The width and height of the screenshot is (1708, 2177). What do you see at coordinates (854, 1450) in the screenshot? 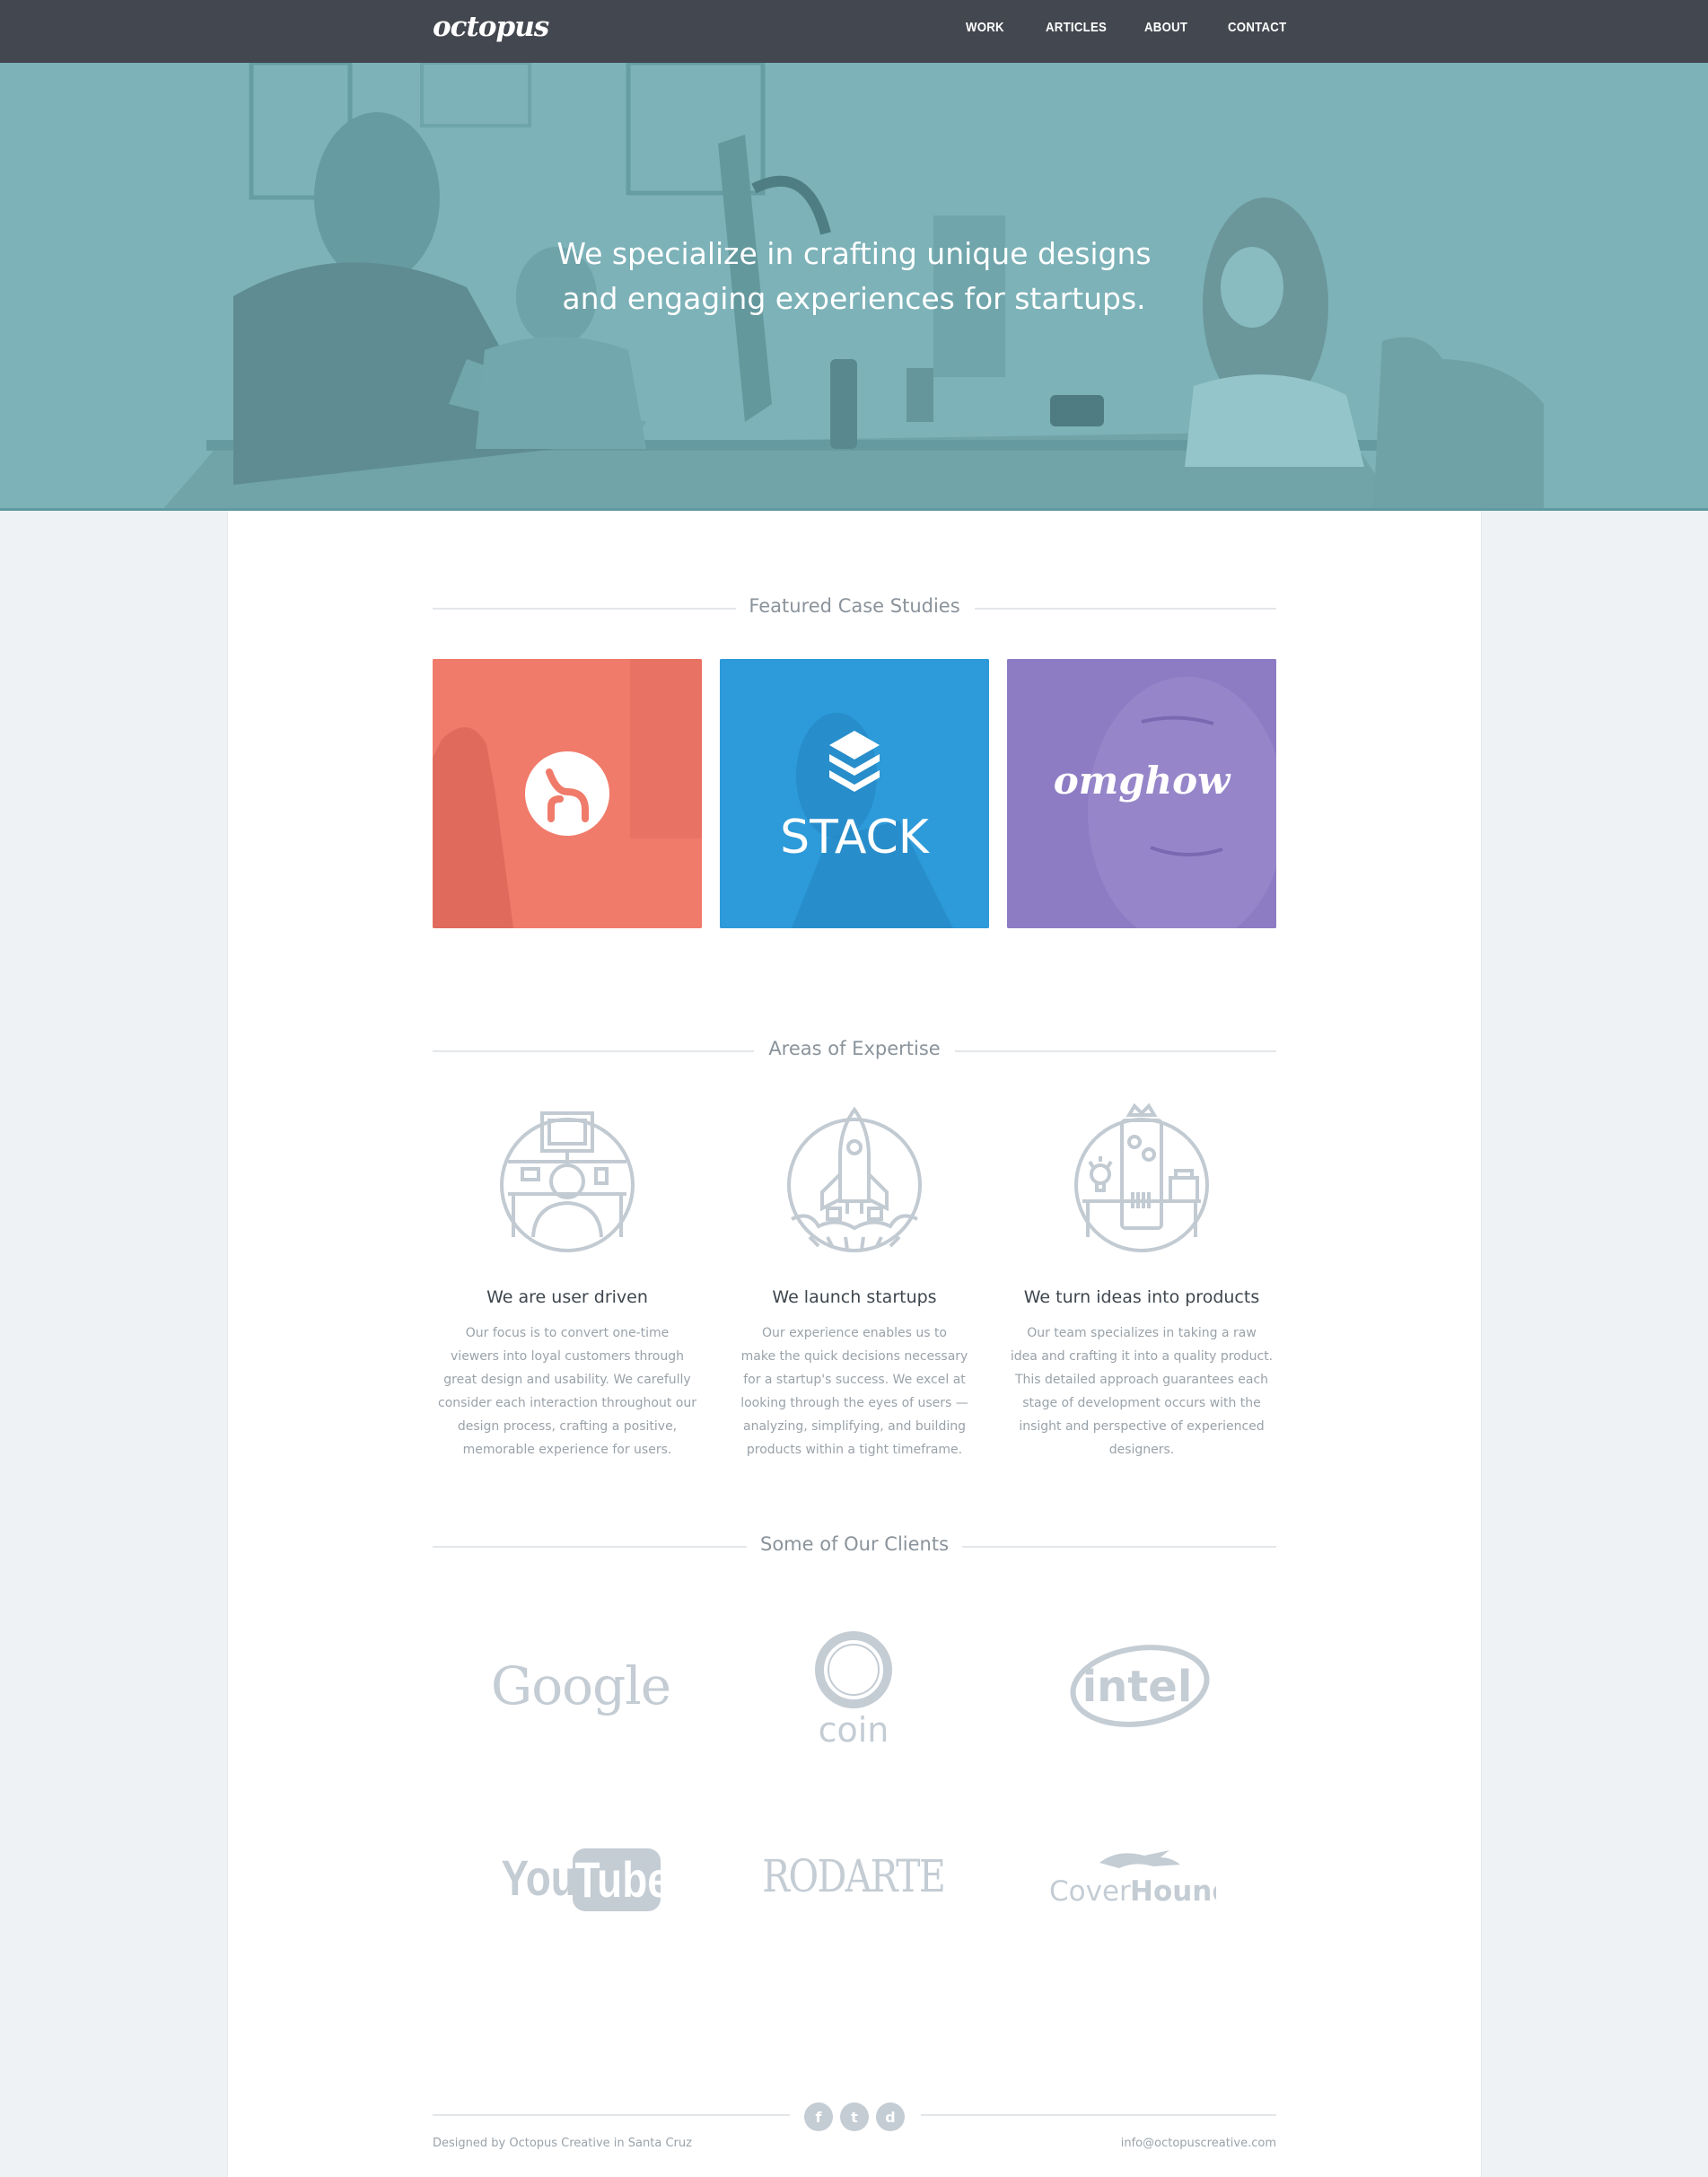
I see `text-line: products within a tight timeframe.` at bounding box center [854, 1450].